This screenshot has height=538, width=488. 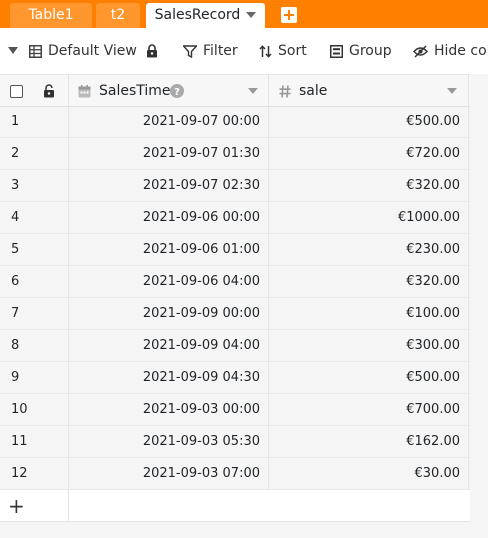 What do you see at coordinates (201, 281) in the screenshot?
I see `salestime-value: 2021-09-06 04:00` at bounding box center [201, 281].